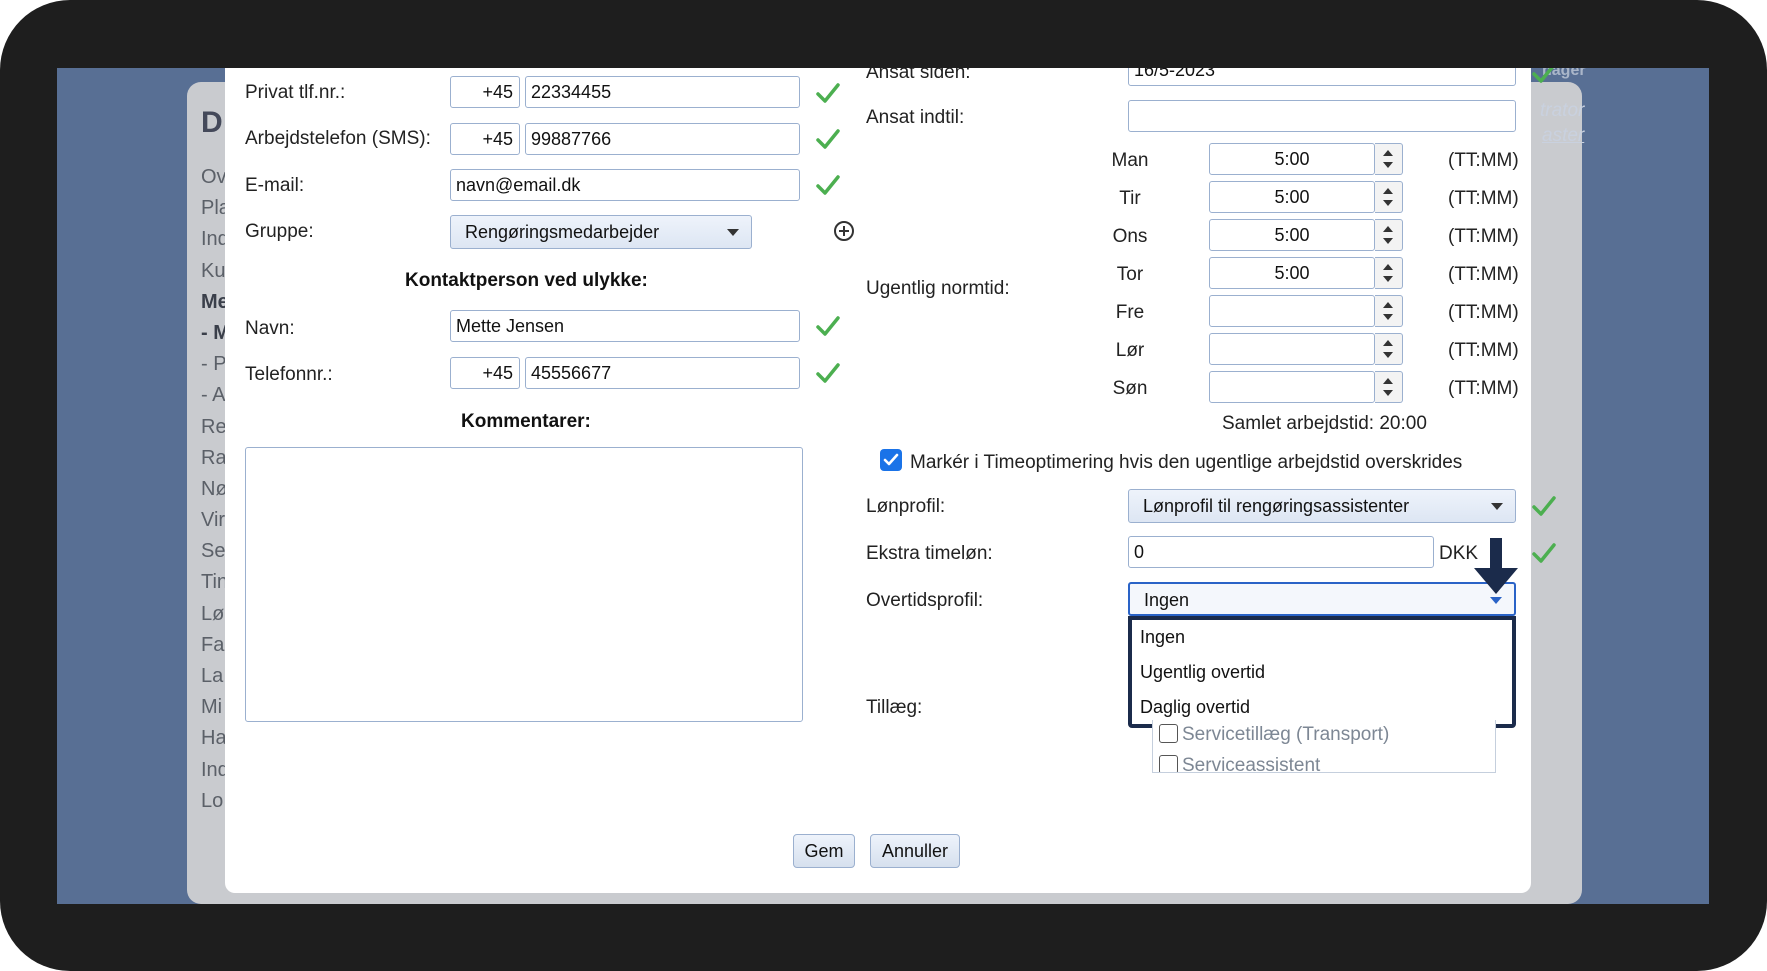  I want to click on background-title: D, so click(212, 122).